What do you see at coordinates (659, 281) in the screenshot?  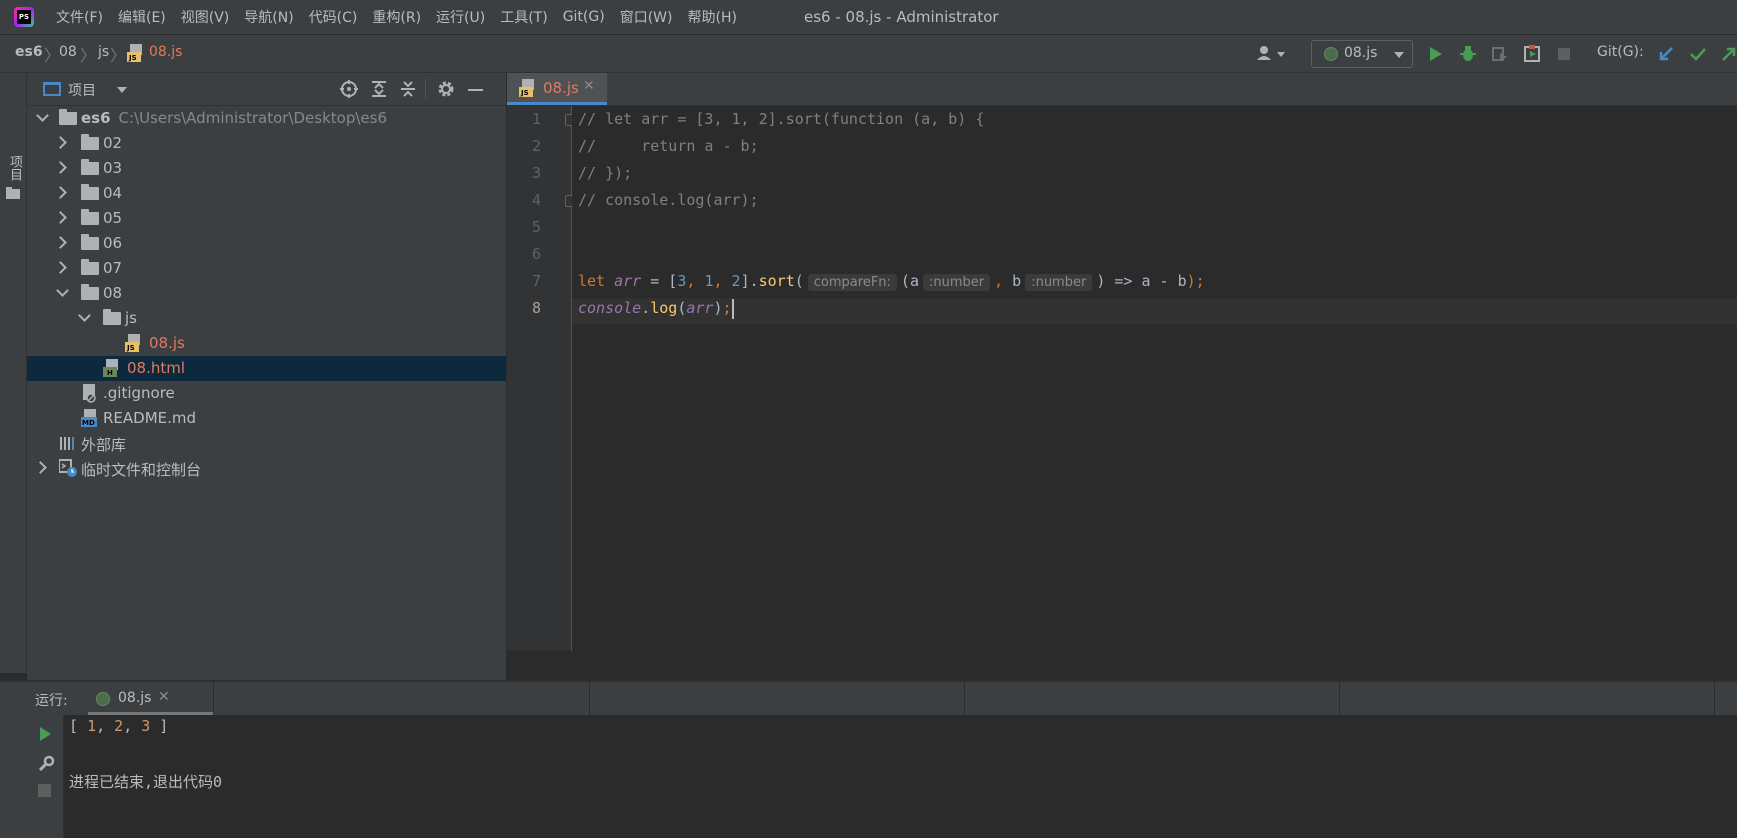 I see `operator: = [` at bounding box center [659, 281].